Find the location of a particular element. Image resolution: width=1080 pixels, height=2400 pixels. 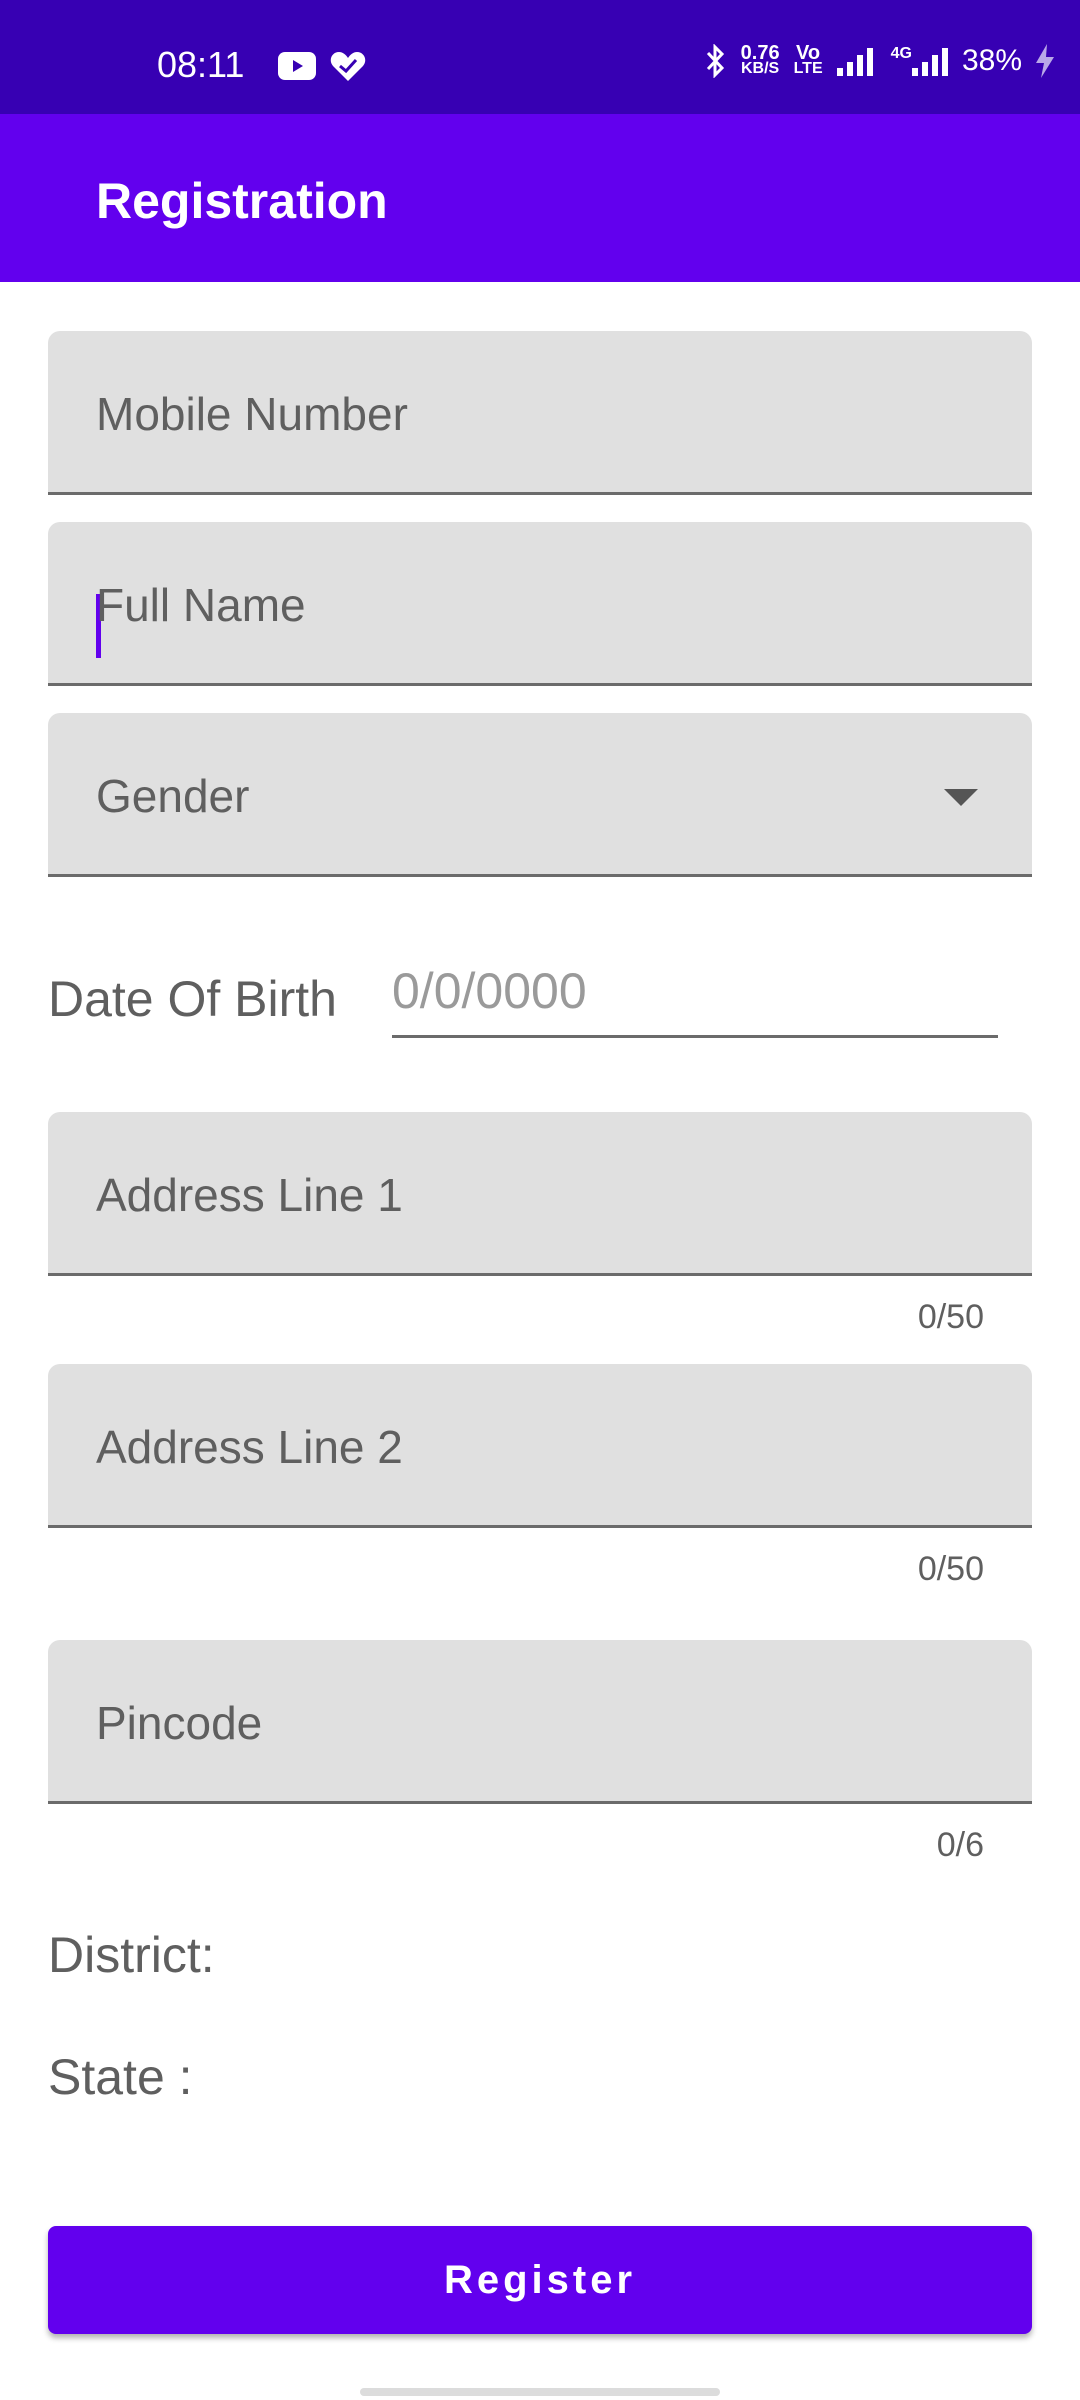

address-line-2-counter: 0/50 is located at coordinates (950, 1569).